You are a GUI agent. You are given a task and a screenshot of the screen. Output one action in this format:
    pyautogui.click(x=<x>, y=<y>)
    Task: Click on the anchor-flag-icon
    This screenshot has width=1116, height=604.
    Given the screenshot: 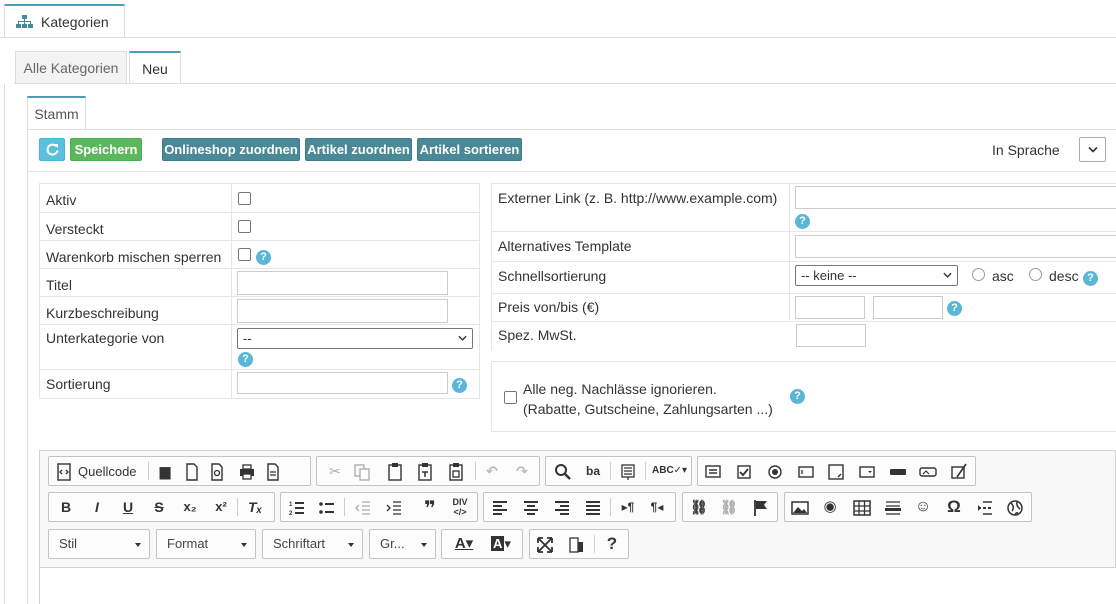 What is the action you would take?
    pyautogui.click(x=761, y=508)
    